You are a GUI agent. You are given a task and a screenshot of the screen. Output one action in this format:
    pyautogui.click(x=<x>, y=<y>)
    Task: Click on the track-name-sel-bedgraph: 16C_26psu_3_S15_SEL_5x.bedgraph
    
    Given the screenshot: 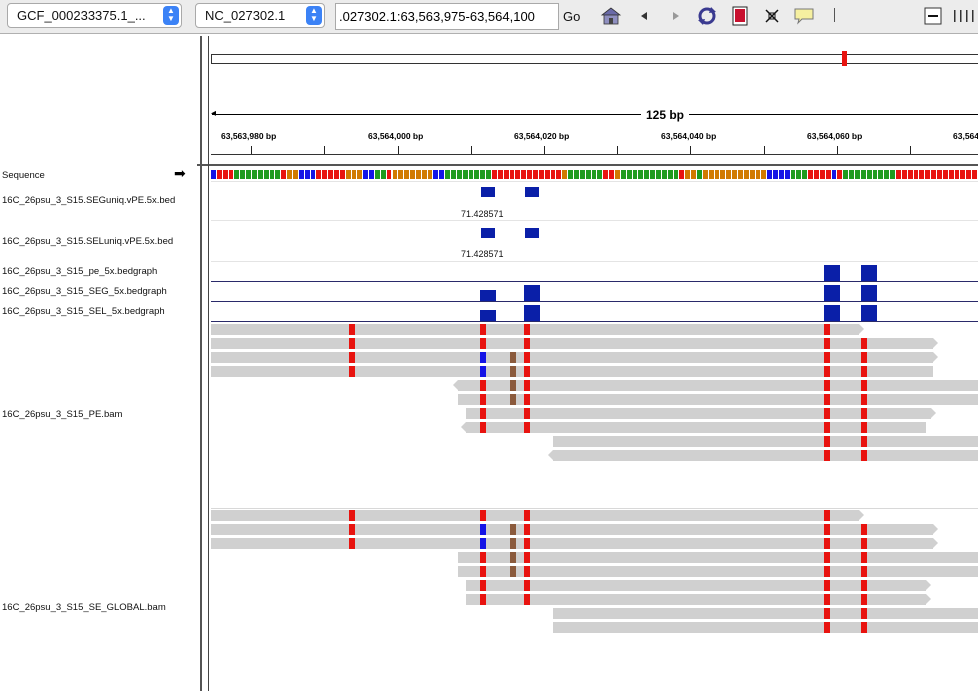 What is the action you would take?
    pyautogui.click(x=83, y=311)
    